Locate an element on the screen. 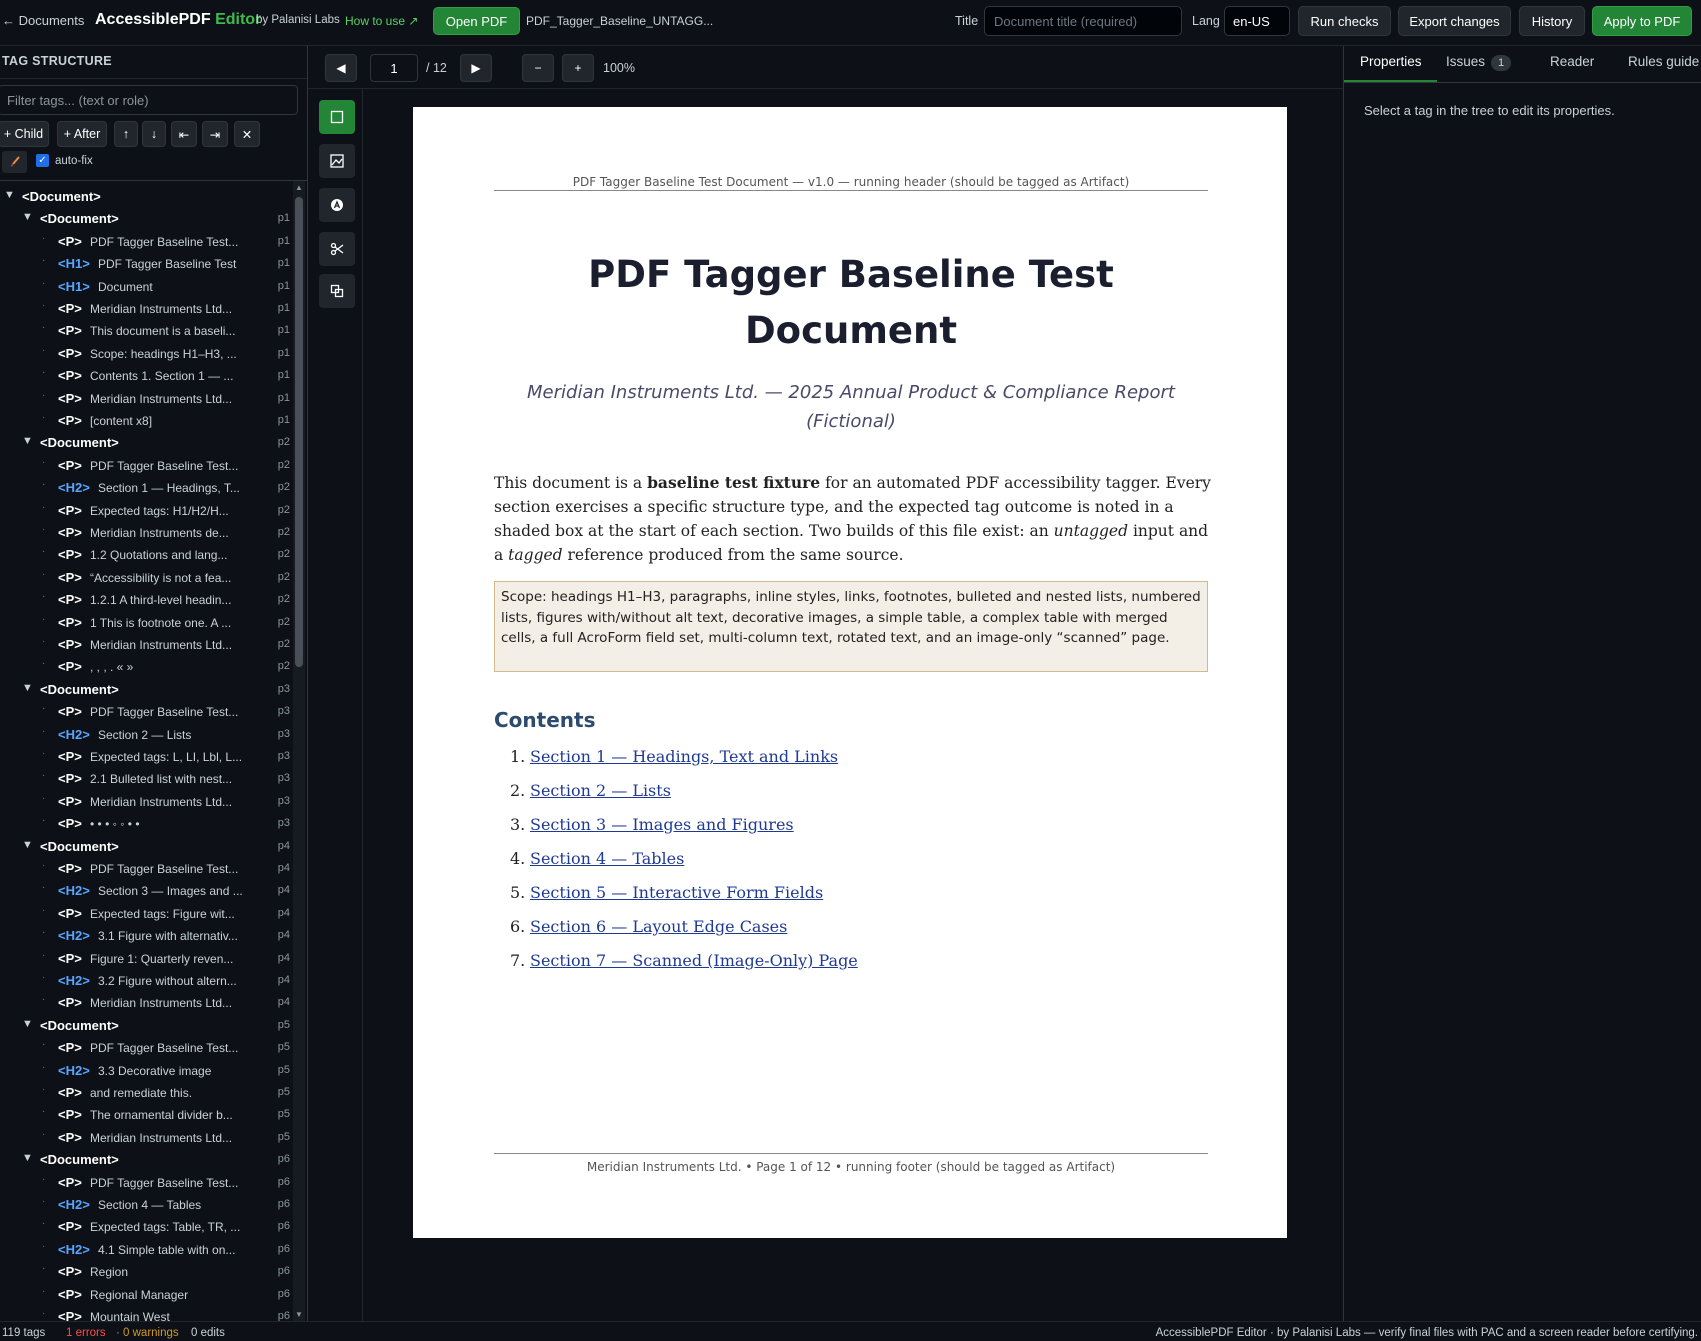 The width and height of the screenshot is (1701, 1341). tree-node: · <P> , , , . « » p2 is located at coordinates (146, 667).